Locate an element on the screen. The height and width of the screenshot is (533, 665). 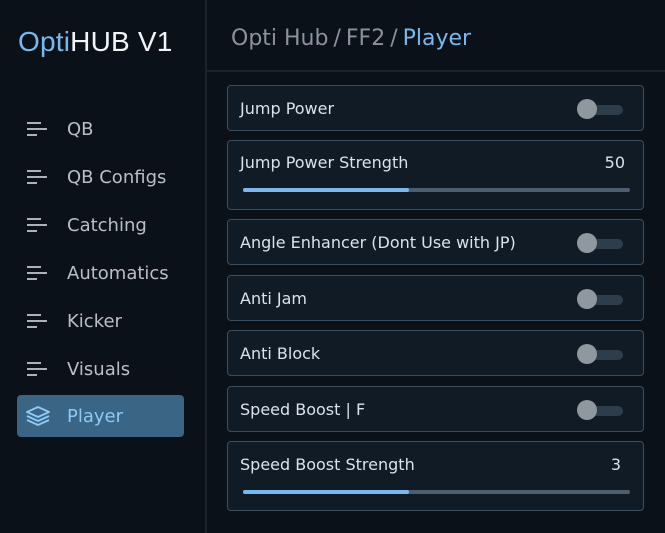
breadcrumb-ff2: FF2 is located at coordinates (365, 38).